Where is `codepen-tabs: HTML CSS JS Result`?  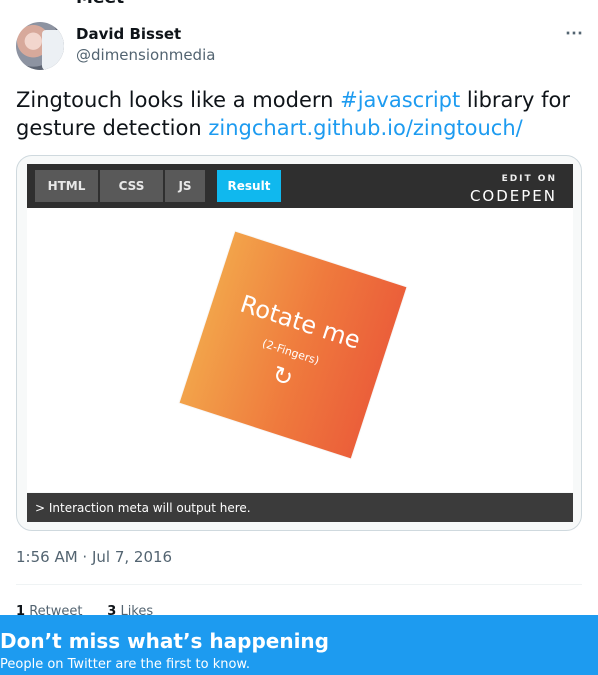
codepen-tabs: HTML CSS JS Result is located at coordinates (158, 186).